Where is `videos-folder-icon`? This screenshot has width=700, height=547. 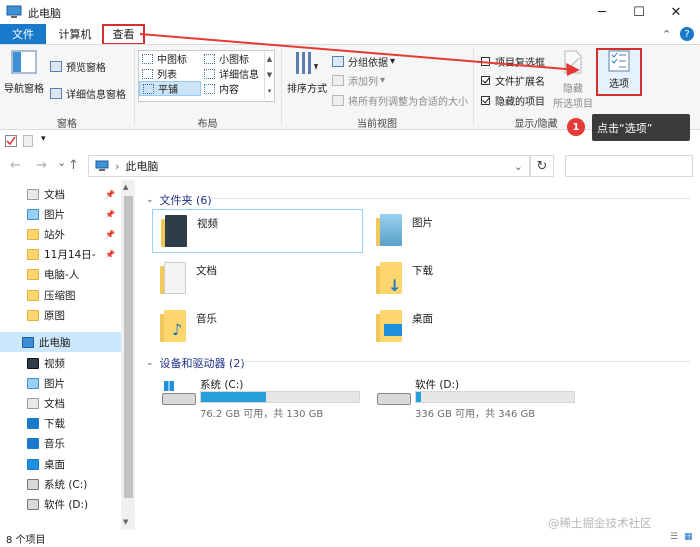 videos-folder-icon is located at coordinates (175, 231).